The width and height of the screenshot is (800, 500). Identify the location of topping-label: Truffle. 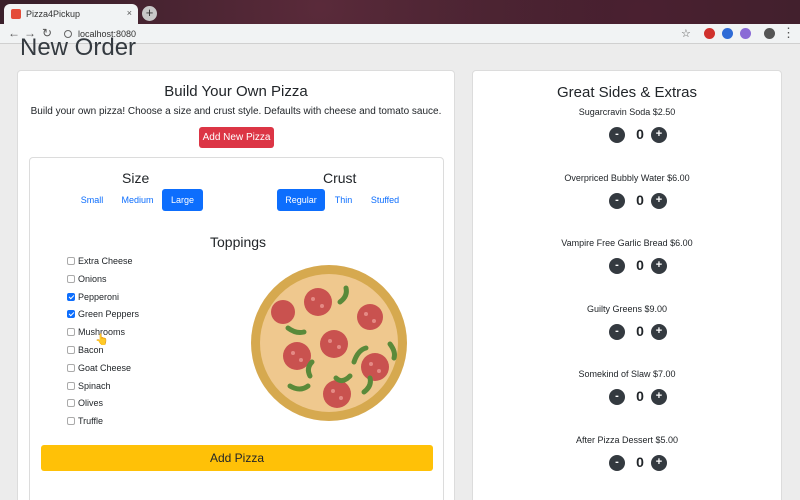
(91, 421).